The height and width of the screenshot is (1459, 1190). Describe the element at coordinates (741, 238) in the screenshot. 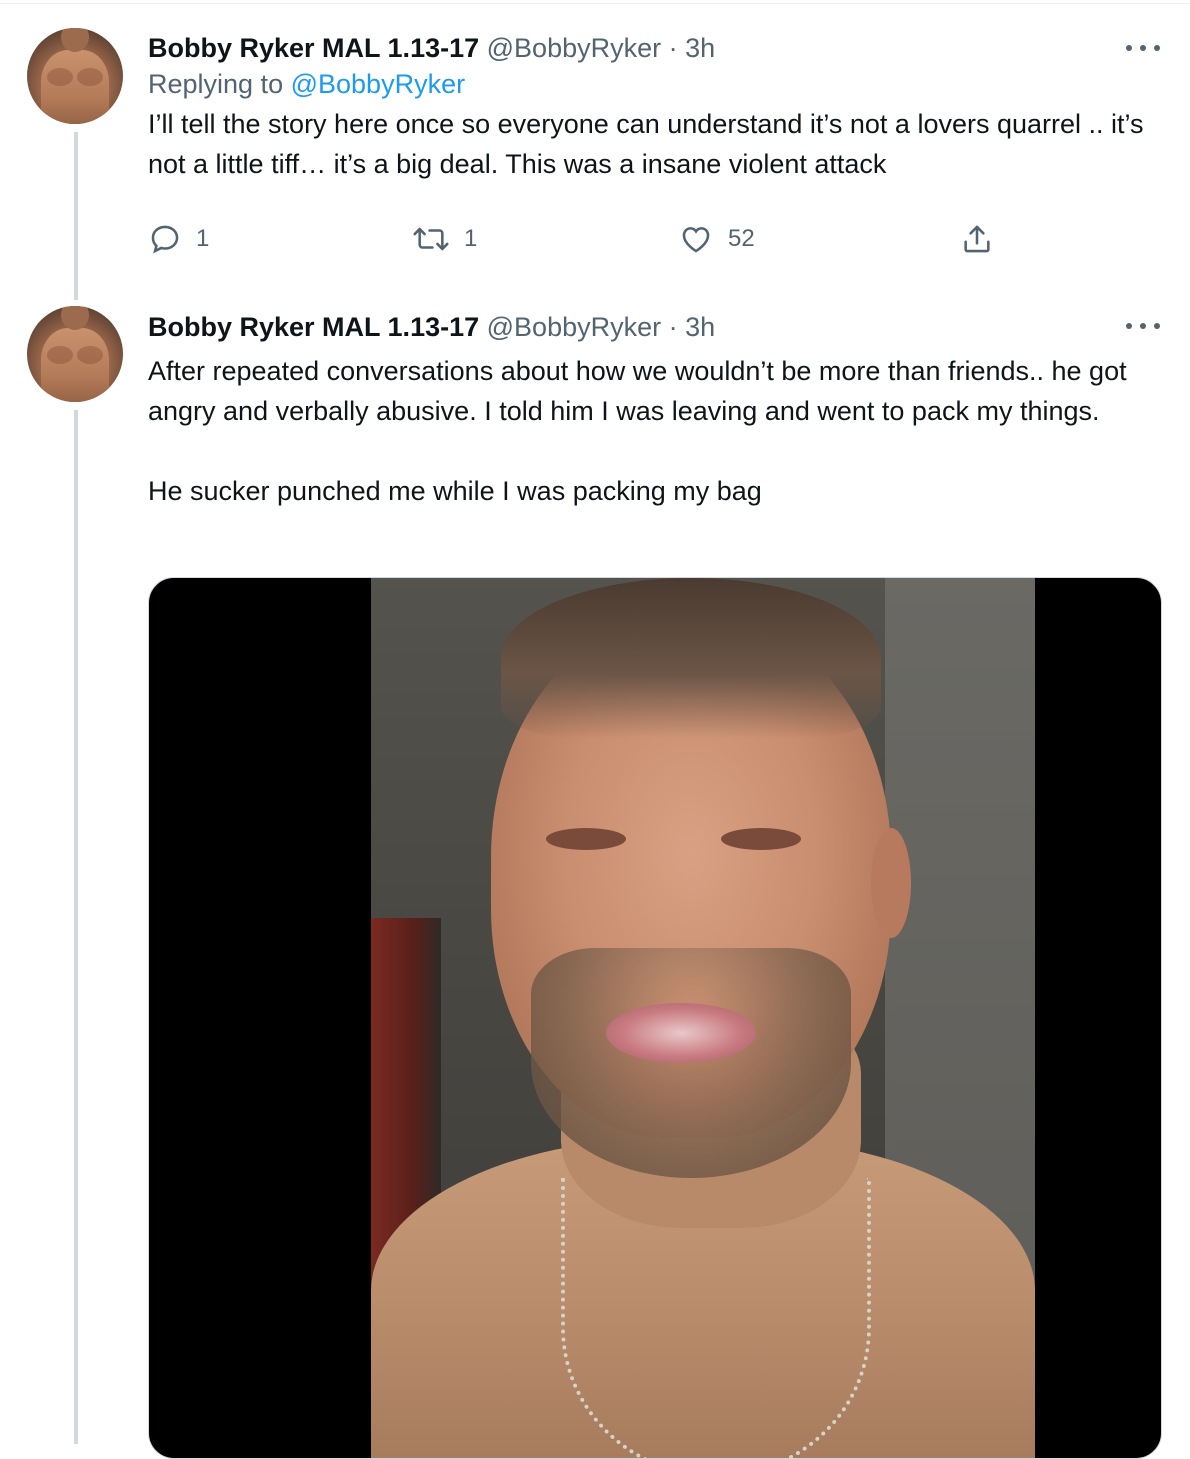

I see `like-count: 52` at that location.